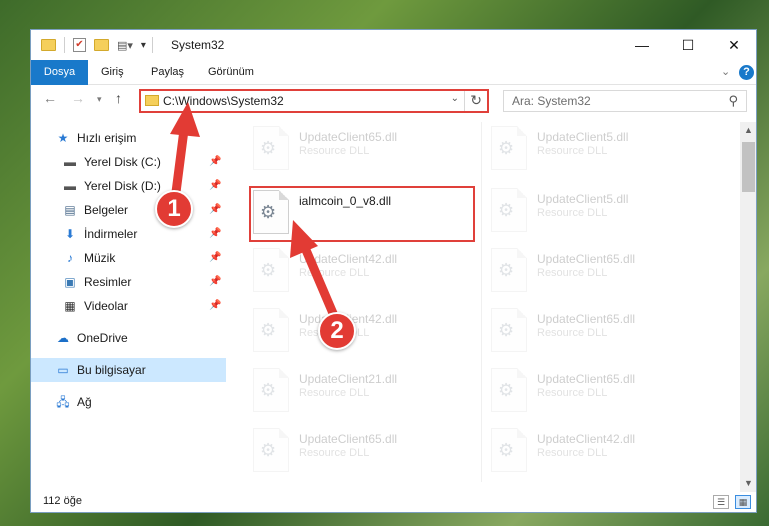 The height and width of the screenshot is (526, 769). What do you see at coordinates (551, 101) in the screenshot?
I see `search-placeholder: Ara: System32` at bounding box center [551, 101].